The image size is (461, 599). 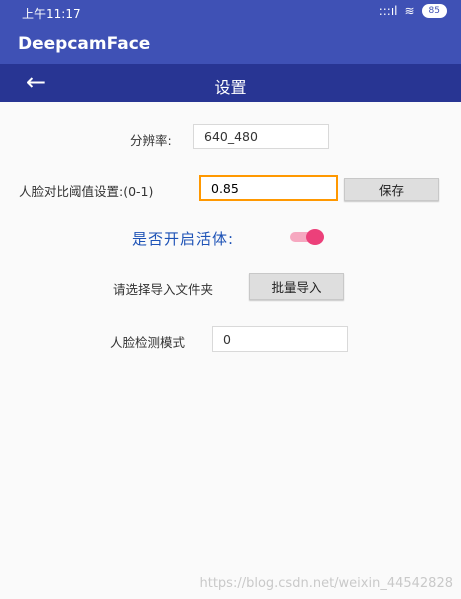 I want to click on detect-mode-label: 人脸检测模式, so click(x=148, y=342).